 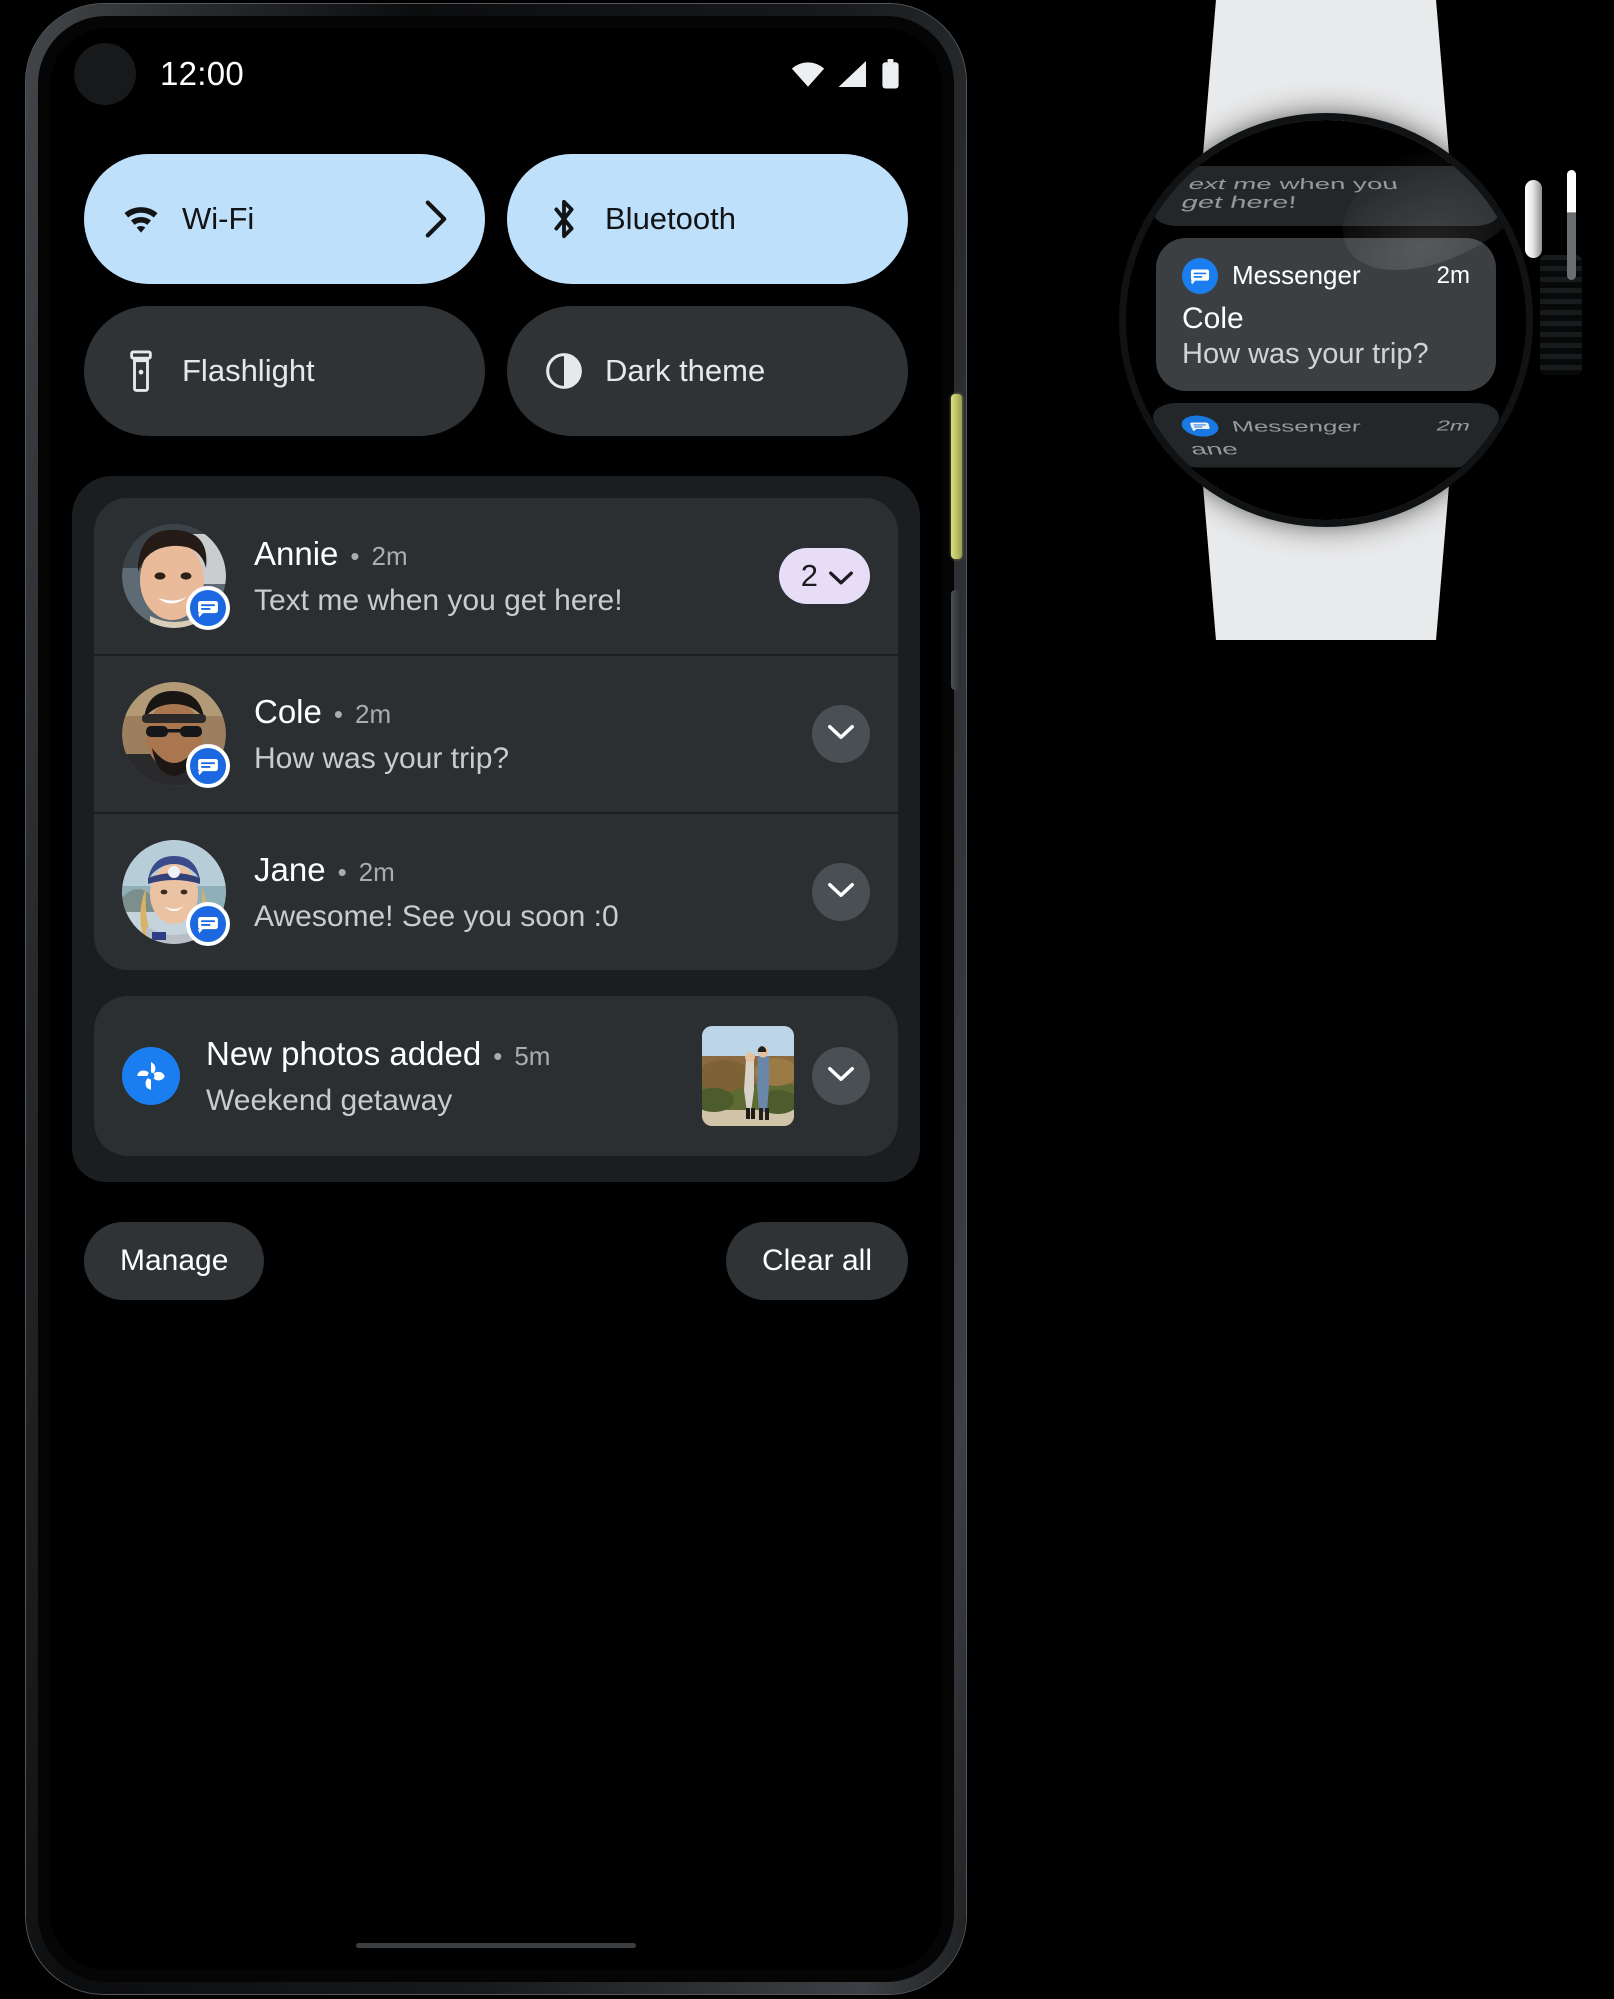 What do you see at coordinates (524, 892) in the screenshot?
I see `notification-content: Jane • 2m Awesome! See you soon :0` at bounding box center [524, 892].